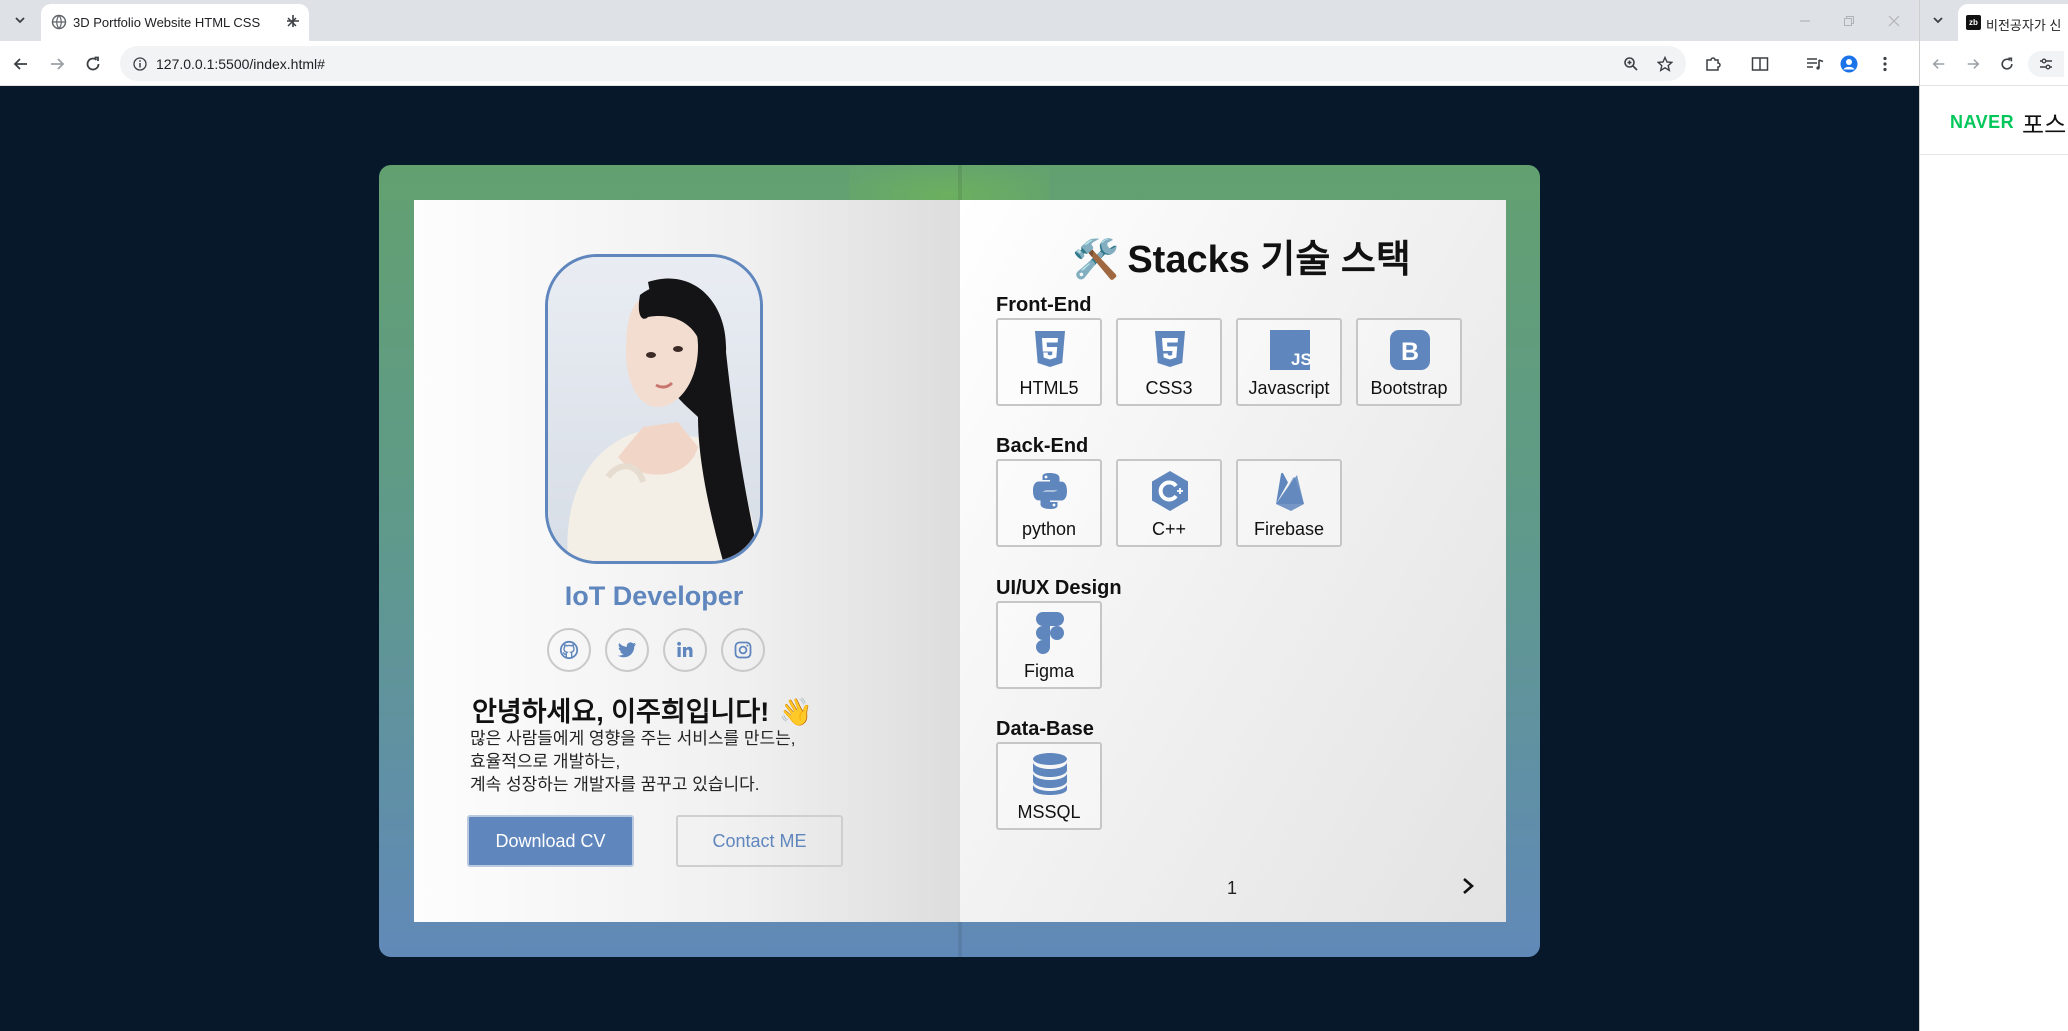 The width and height of the screenshot is (2068, 1031). What do you see at coordinates (621, 712) in the screenshot?
I see `greeting-text: 안녕하세요, 이주희입니다!` at bounding box center [621, 712].